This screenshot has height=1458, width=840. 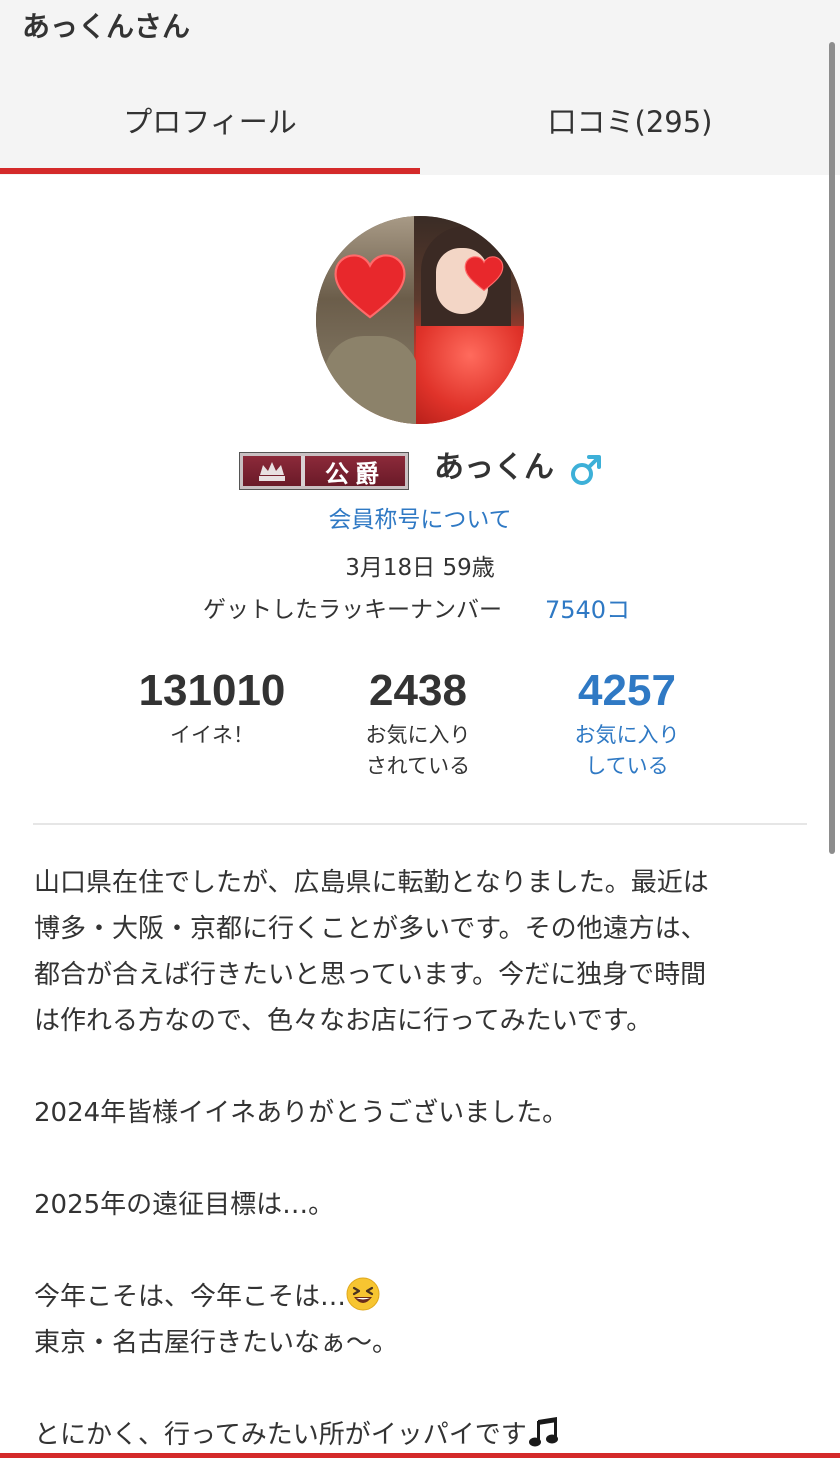 I want to click on birthday-age: 3月18日 59歳, so click(x=420, y=568).